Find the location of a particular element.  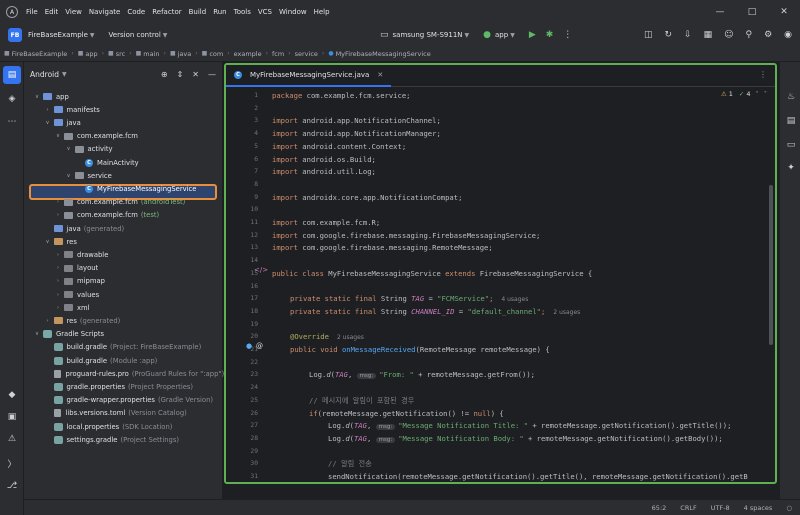

tree-item: ∨ activity is located at coordinates (88, 149).